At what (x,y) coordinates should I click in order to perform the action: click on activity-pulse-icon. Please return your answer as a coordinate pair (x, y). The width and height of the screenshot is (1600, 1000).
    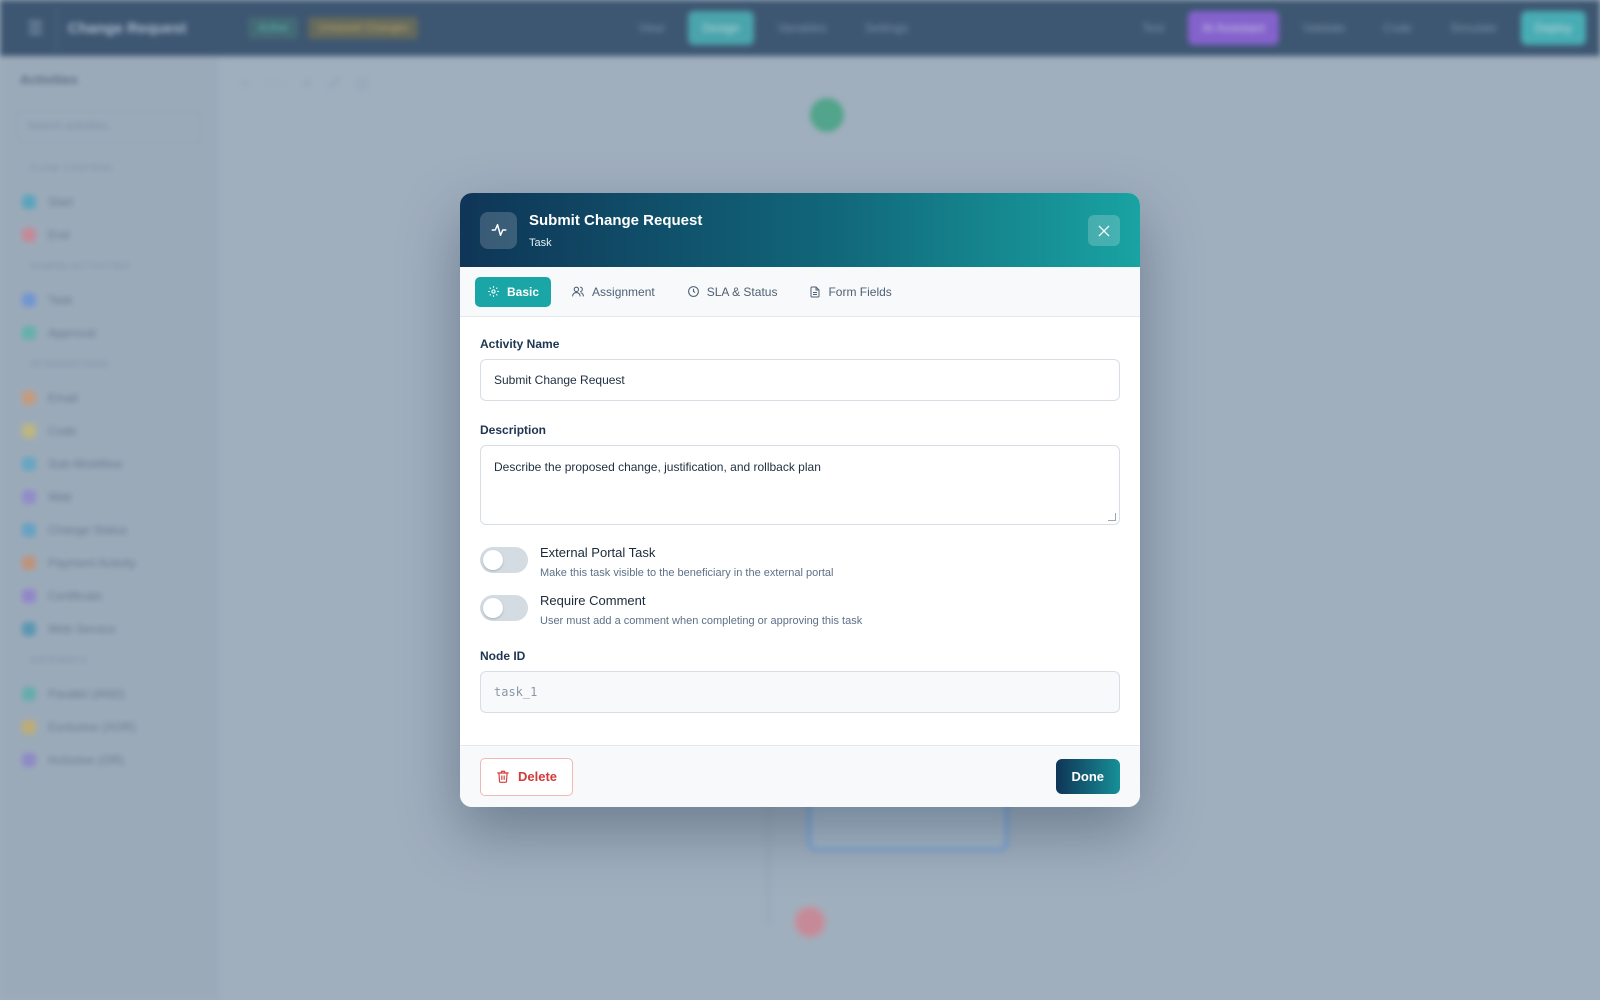
    Looking at the image, I should click on (498, 230).